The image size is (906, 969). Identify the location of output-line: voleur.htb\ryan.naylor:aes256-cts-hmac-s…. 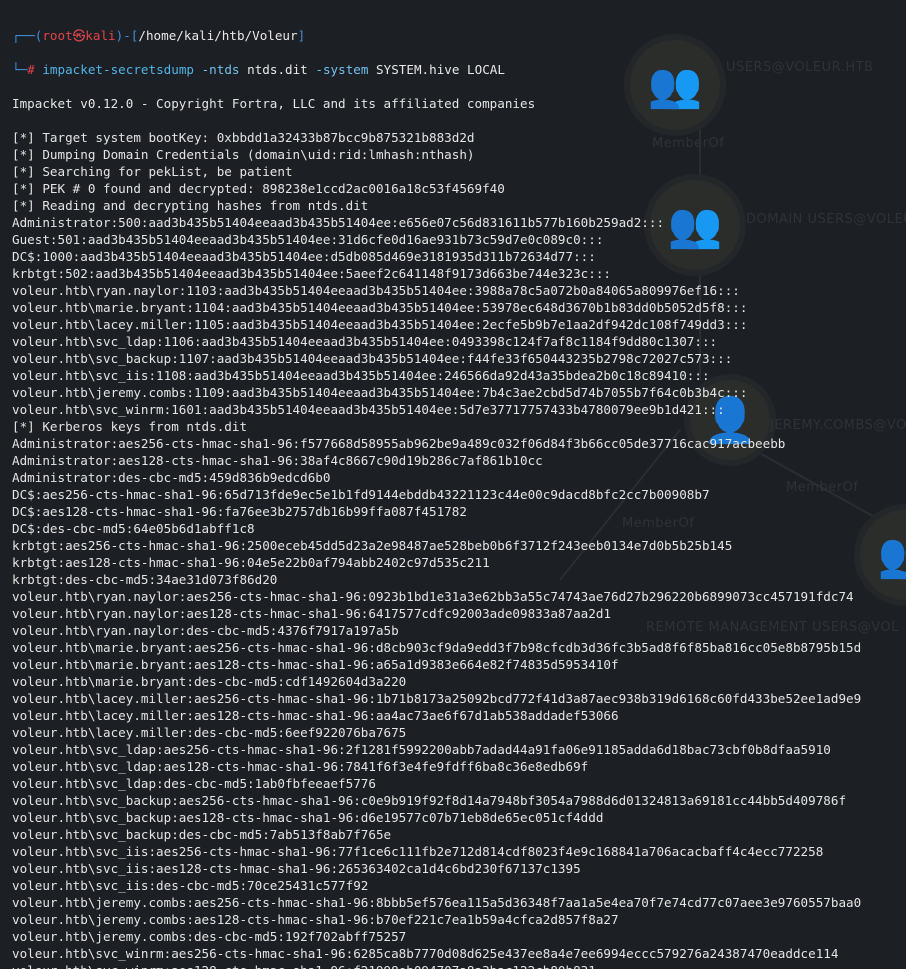
(433, 596).